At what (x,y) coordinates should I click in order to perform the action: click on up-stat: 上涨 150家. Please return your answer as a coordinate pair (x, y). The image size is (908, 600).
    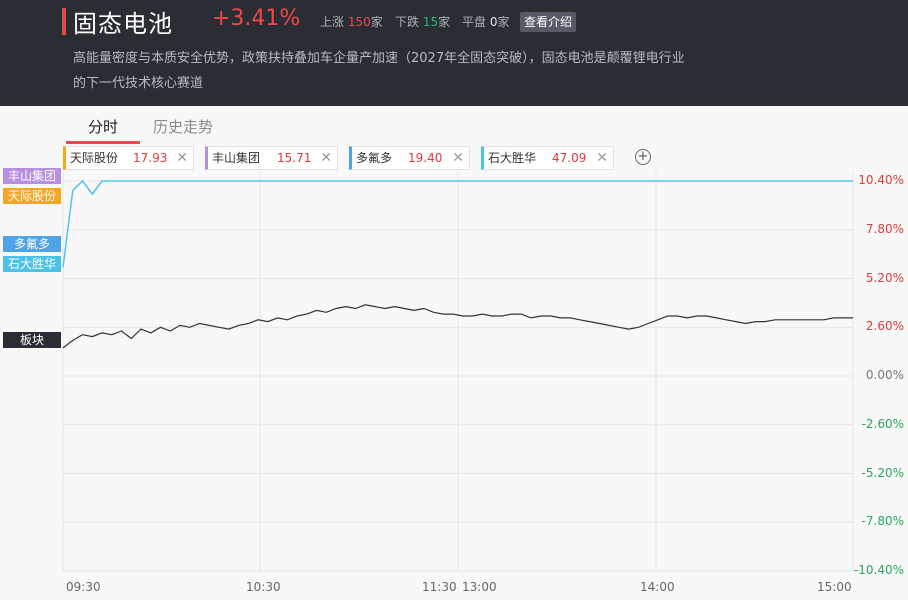
    Looking at the image, I should click on (351, 21).